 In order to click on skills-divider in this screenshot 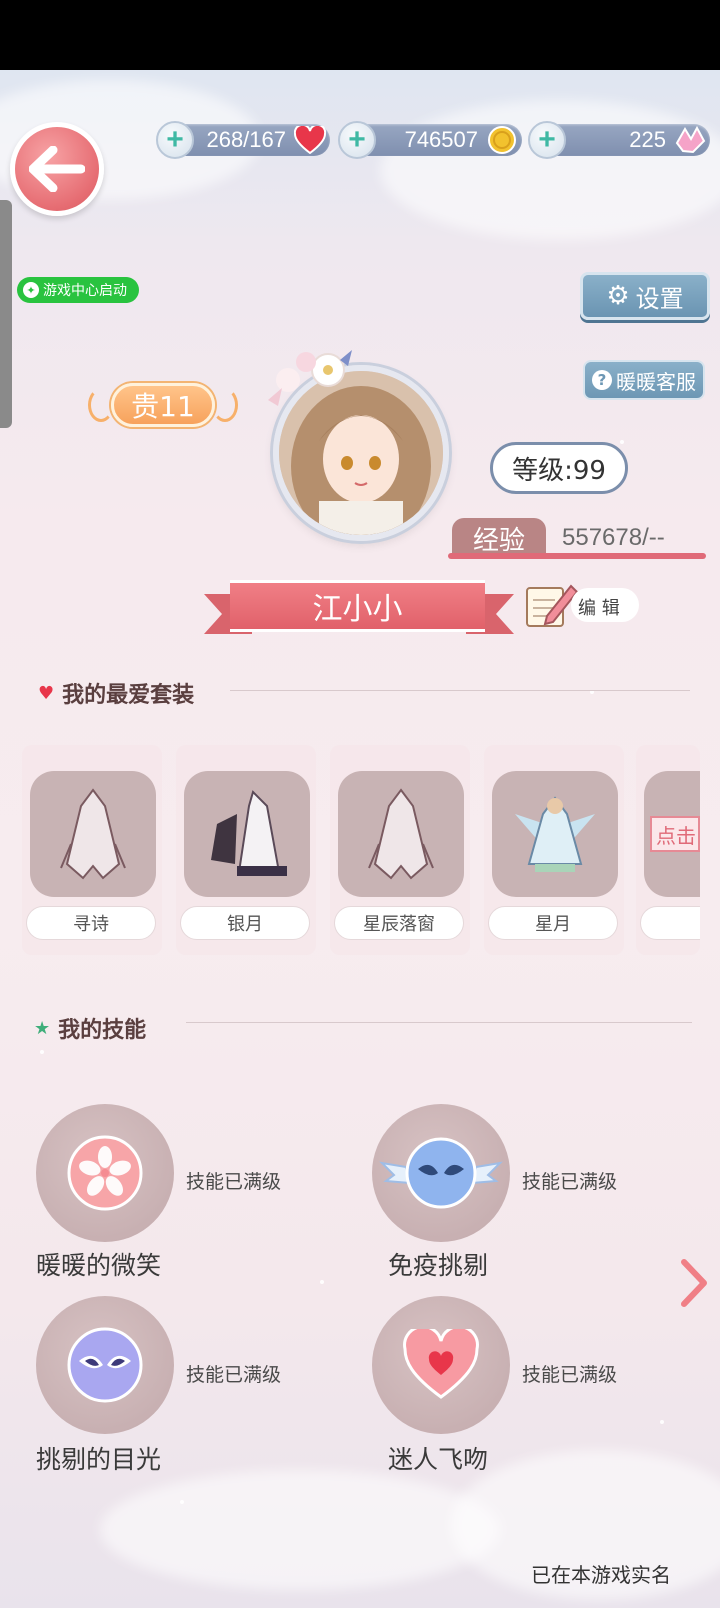, I will do `click(439, 1022)`.